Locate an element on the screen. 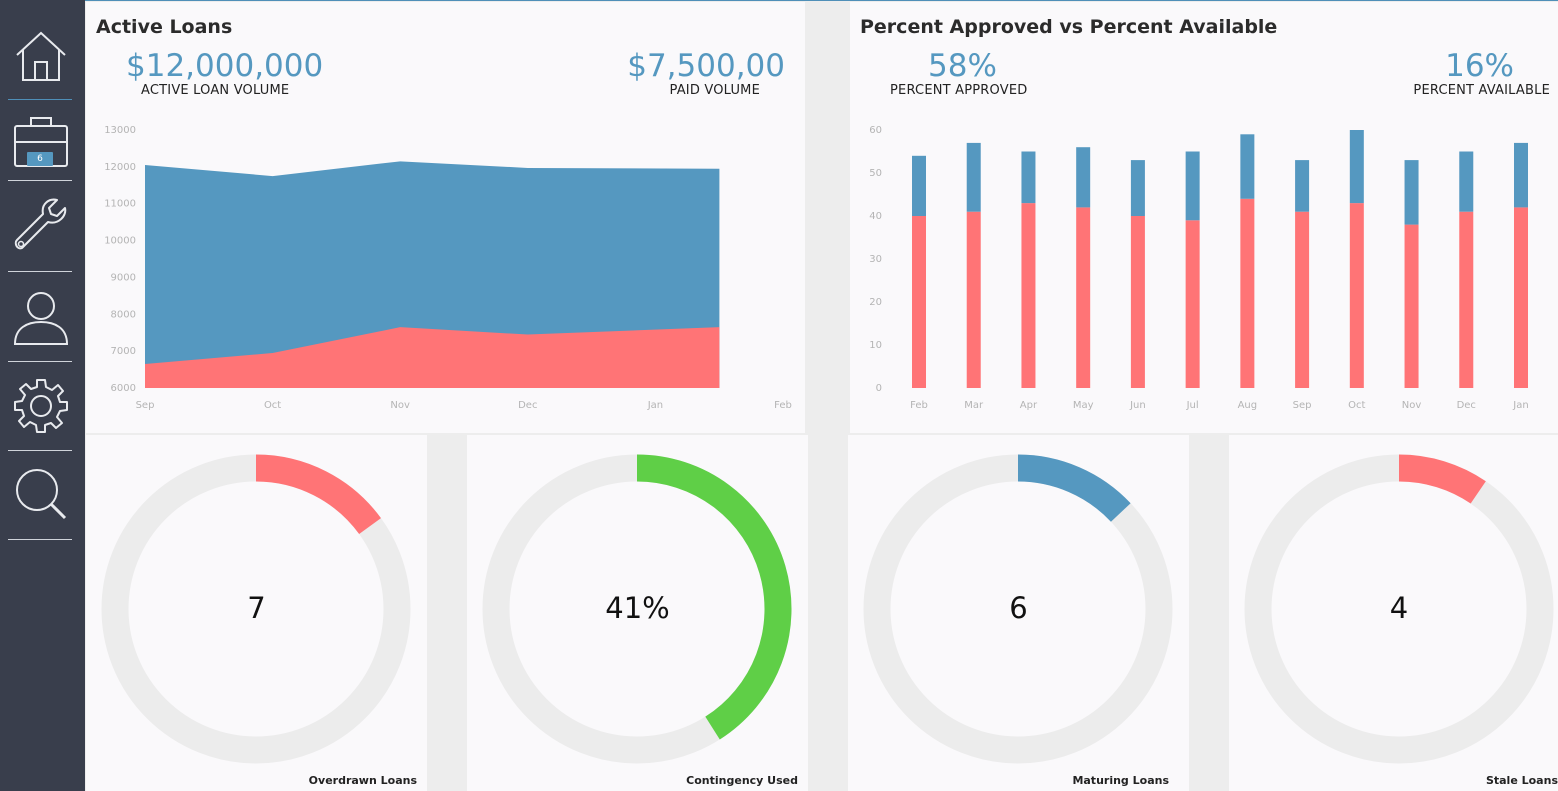 This screenshot has width=1558, height=791. y-tick-label: 12000 is located at coordinates (120, 167).